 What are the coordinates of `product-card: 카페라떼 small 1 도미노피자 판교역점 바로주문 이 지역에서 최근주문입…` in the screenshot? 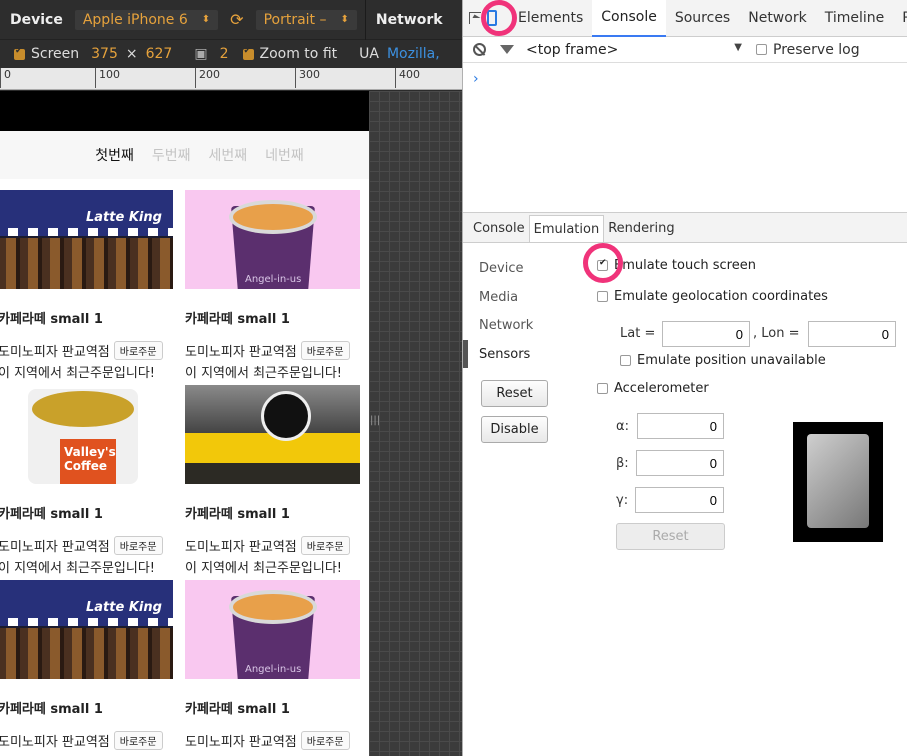 It's located at (272, 480).